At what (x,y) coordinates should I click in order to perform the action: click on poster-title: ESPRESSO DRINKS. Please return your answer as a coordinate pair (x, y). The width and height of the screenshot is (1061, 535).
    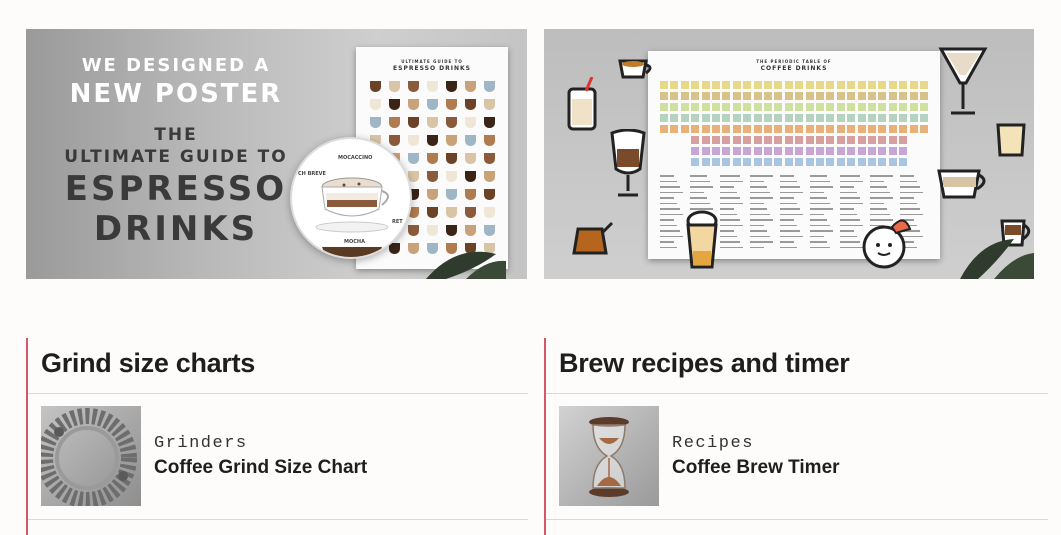
    Looking at the image, I should click on (432, 68).